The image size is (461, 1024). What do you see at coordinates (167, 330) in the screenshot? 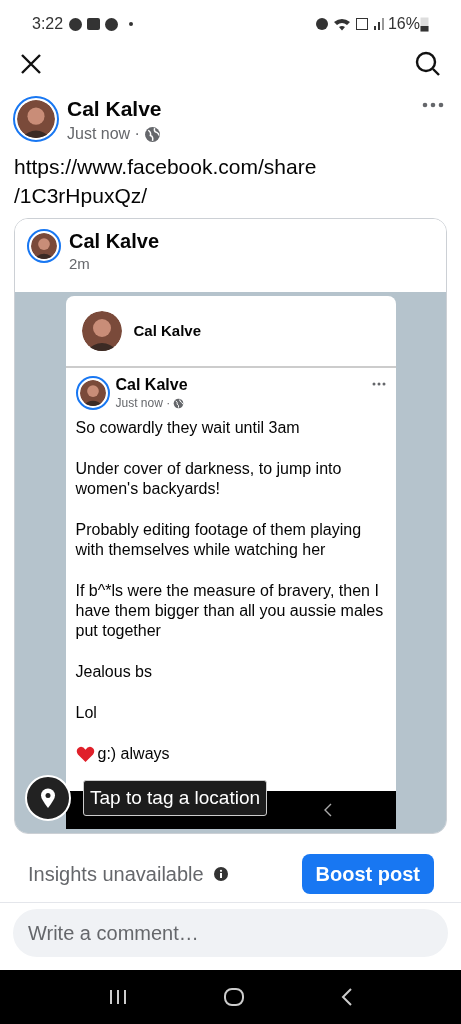
I see `profile-name: Cal Kalve` at bounding box center [167, 330].